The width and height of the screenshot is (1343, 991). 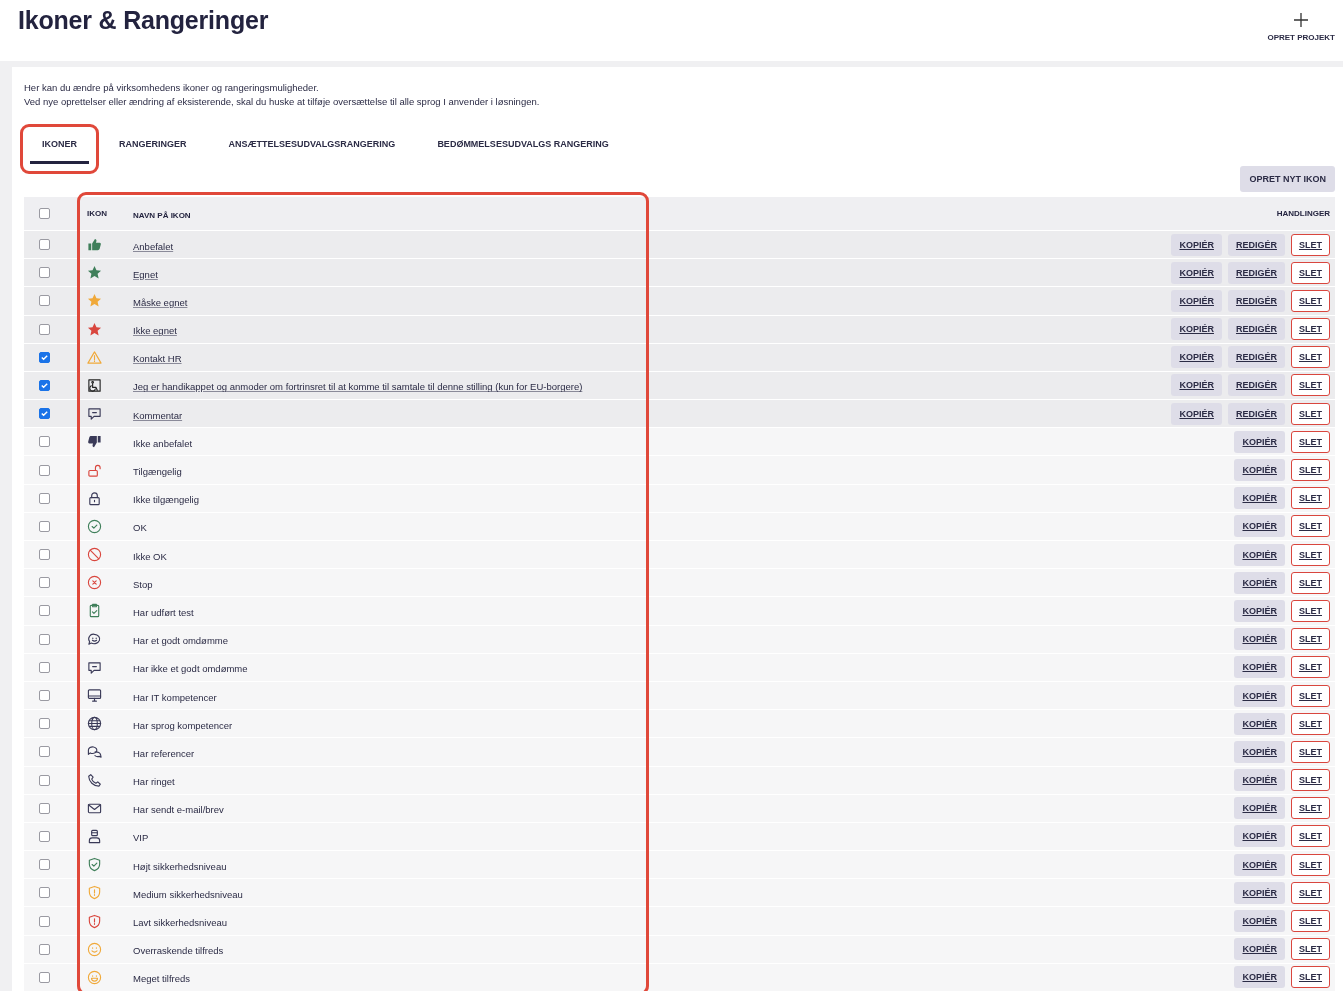 What do you see at coordinates (153, 145) in the screenshot?
I see `tab: RANGERINGER` at bounding box center [153, 145].